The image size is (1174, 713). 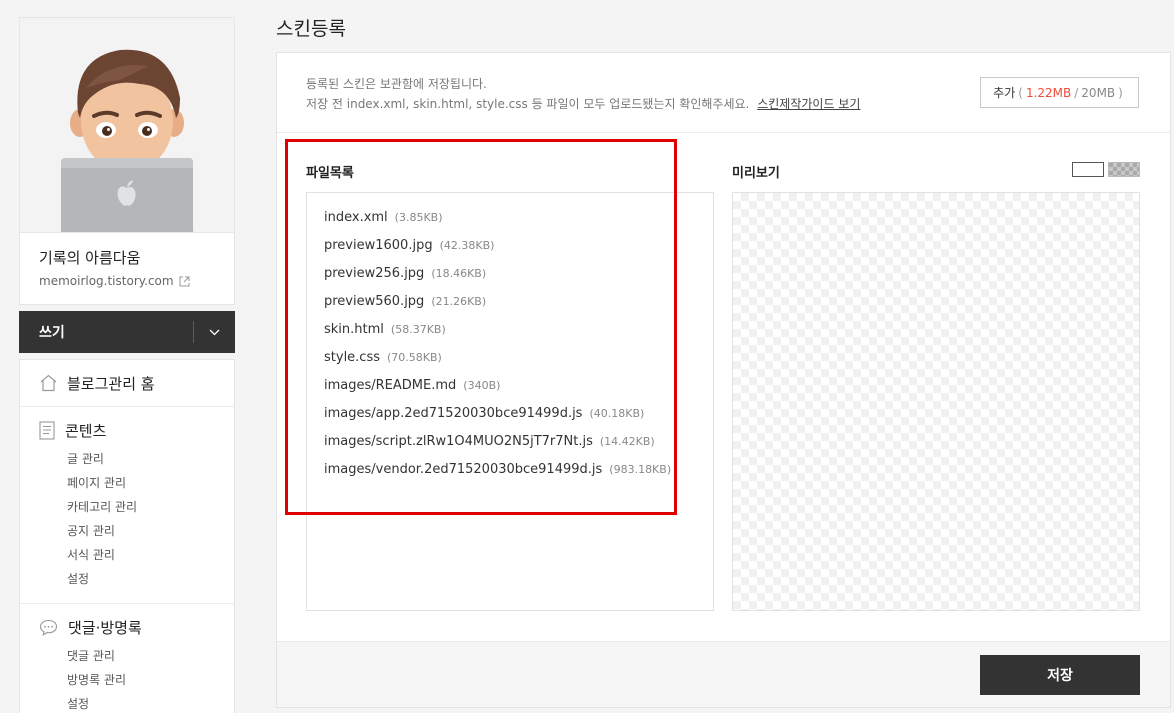 What do you see at coordinates (374, 273) in the screenshot?
I see `file-name: preview256.jpg` at bounding box center [374, 273].